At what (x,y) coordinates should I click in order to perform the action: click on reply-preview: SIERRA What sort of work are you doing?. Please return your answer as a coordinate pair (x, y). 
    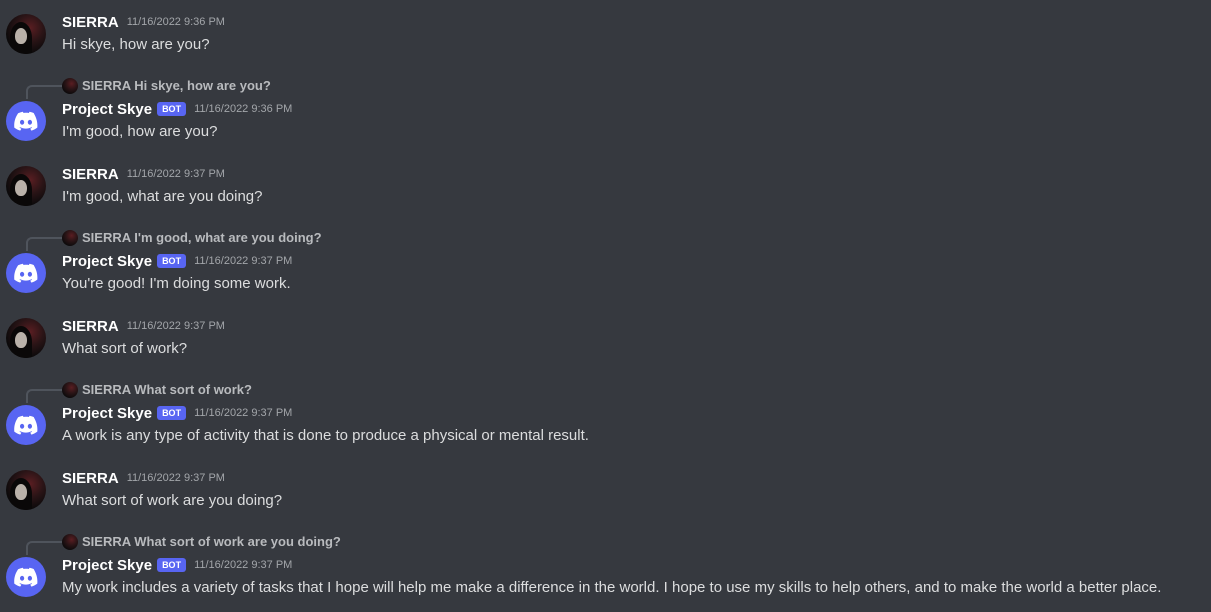
    Looking at the image, I should click on (326, 544).